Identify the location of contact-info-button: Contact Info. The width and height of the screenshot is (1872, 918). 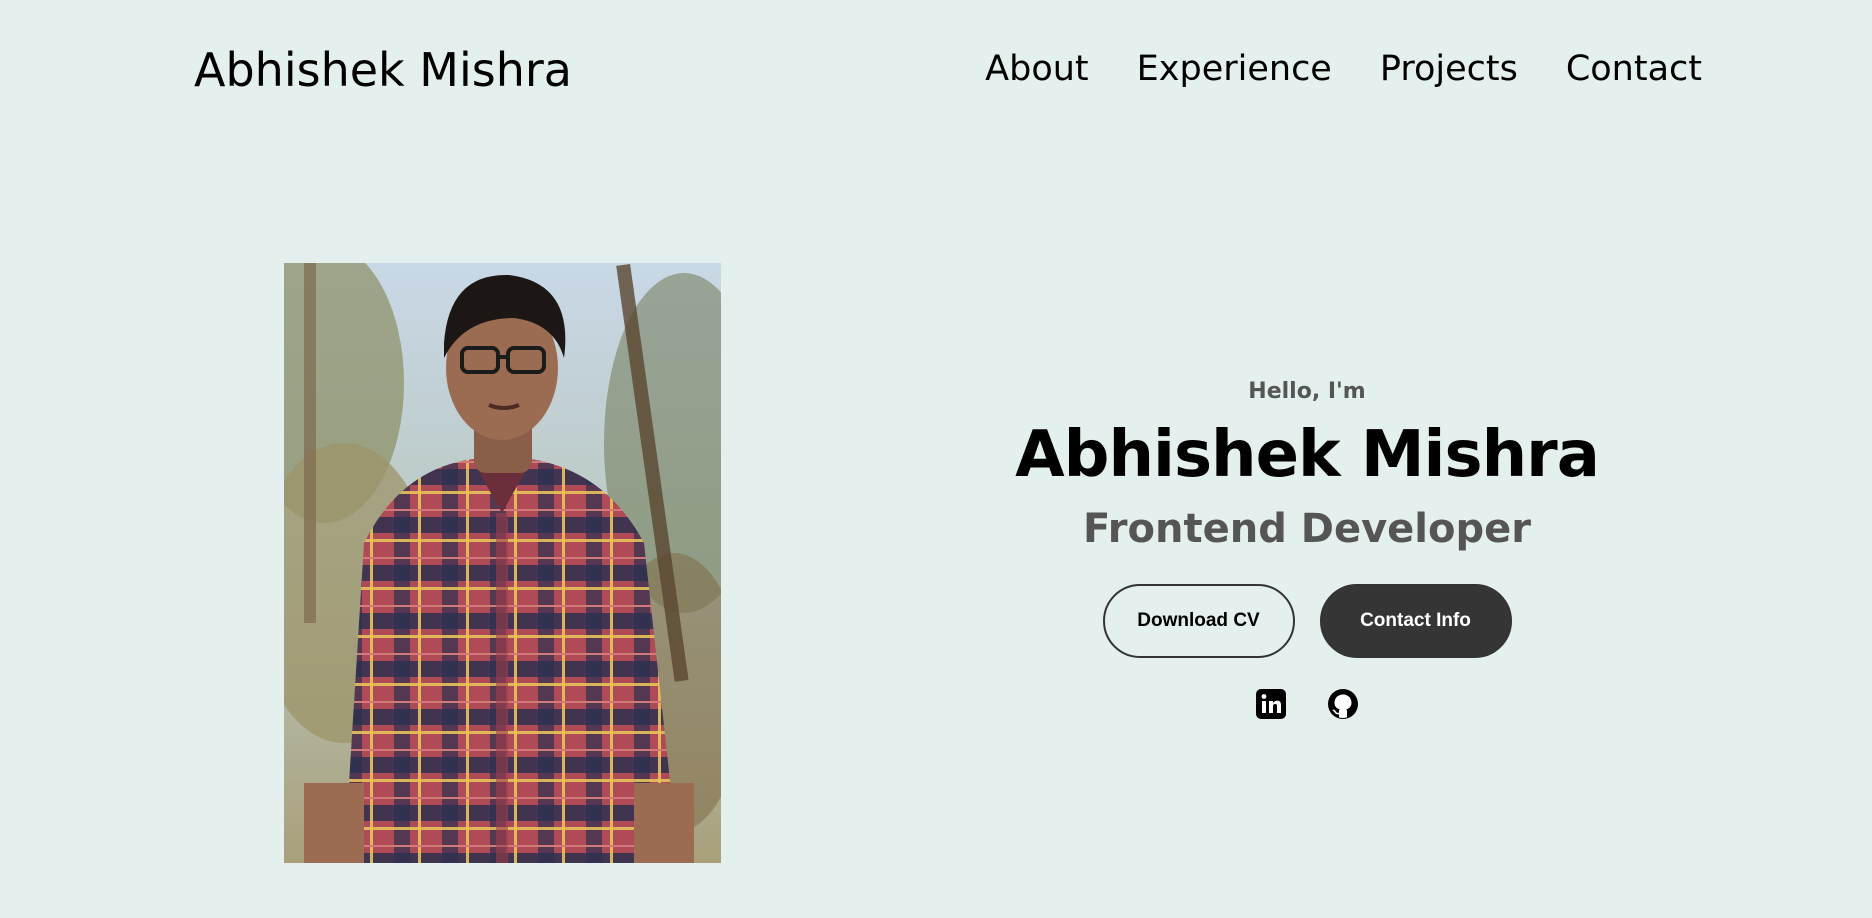
(1415, 621).